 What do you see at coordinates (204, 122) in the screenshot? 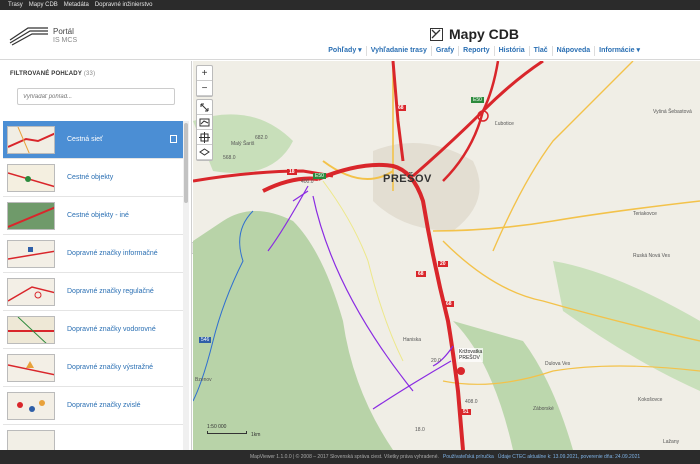
I see `measure-icon` at bounding box center [204, 122].